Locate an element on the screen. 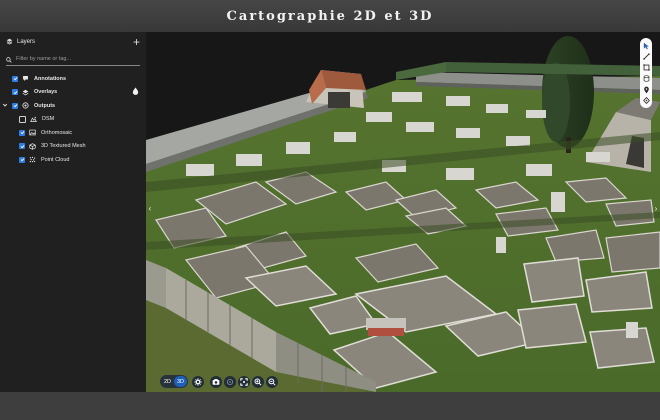 The image size is (660, 420). target-icon is located at coordinates (230, 381).